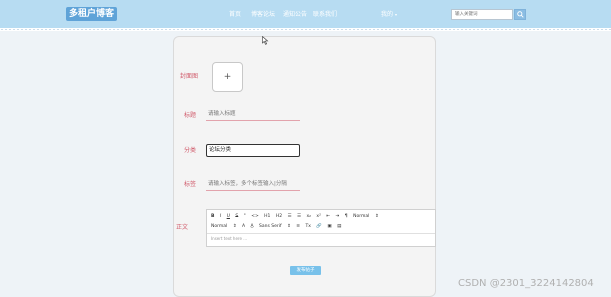 The image size is (611, 297). What do you see at coordinates (290, 216) in the screenshot?
I see `ordered-list-button: ☰` at bounding box center [290, 216].